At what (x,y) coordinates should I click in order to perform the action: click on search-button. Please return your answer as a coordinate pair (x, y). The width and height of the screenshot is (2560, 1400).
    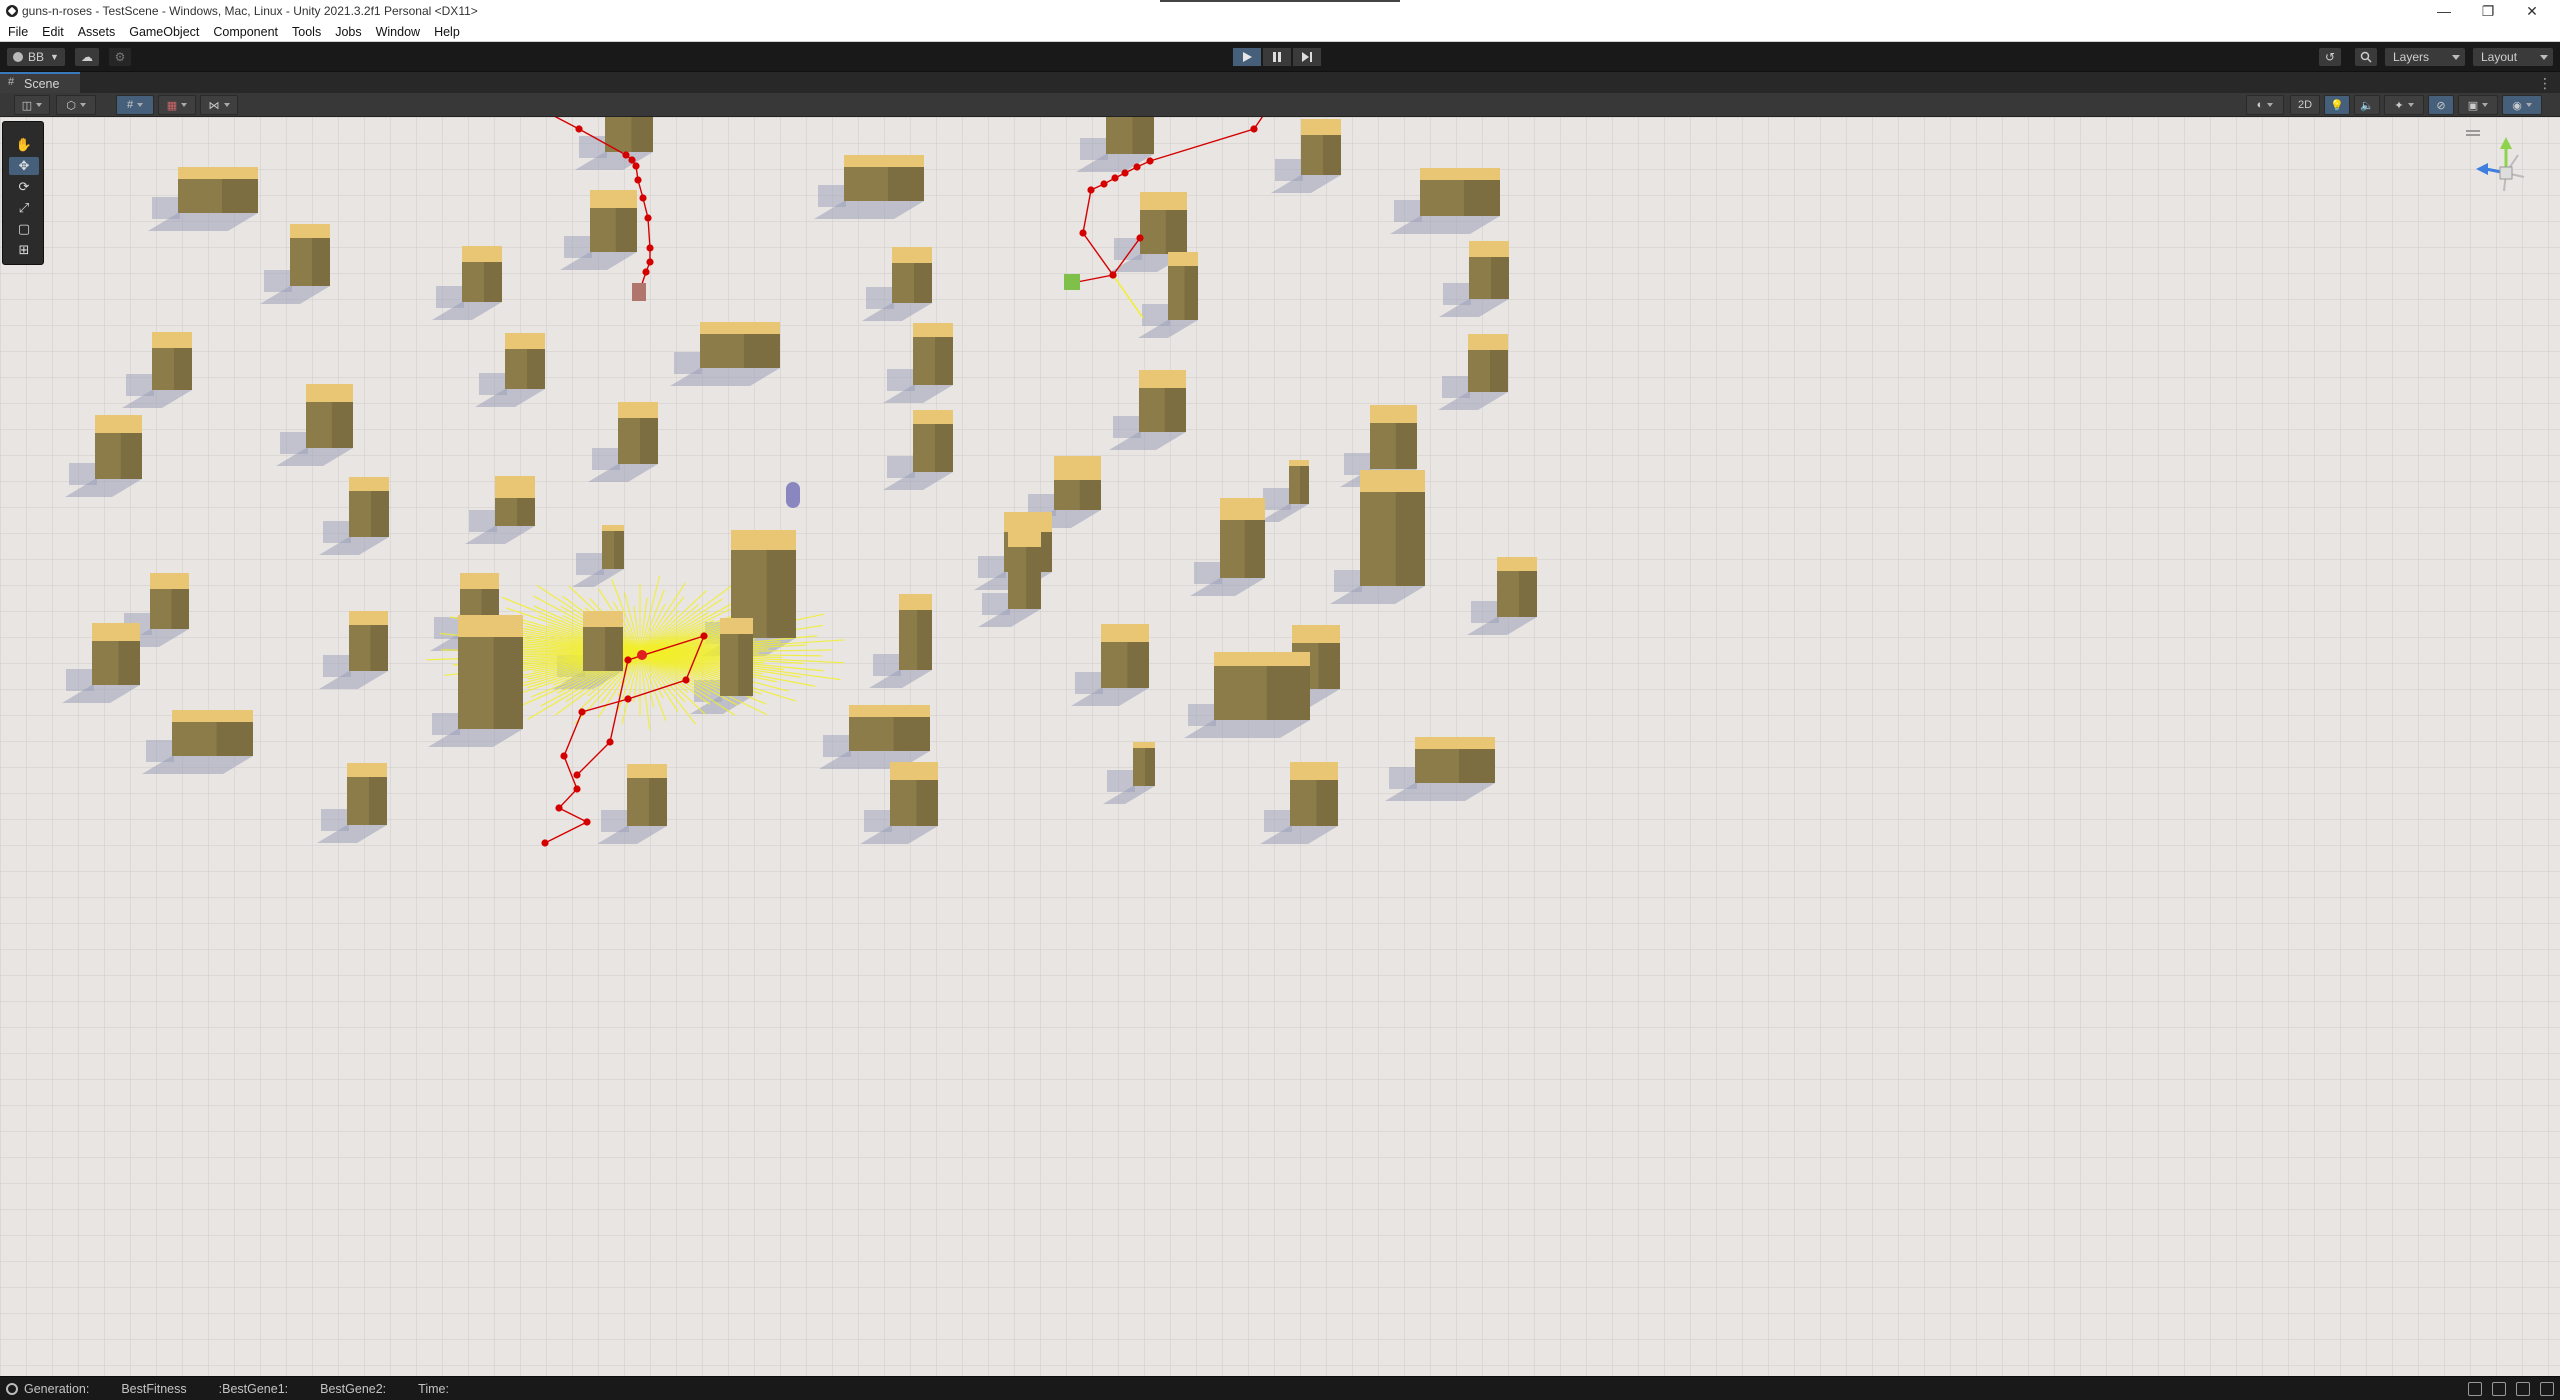
    Looking at the image, I should click on (2366, 57).